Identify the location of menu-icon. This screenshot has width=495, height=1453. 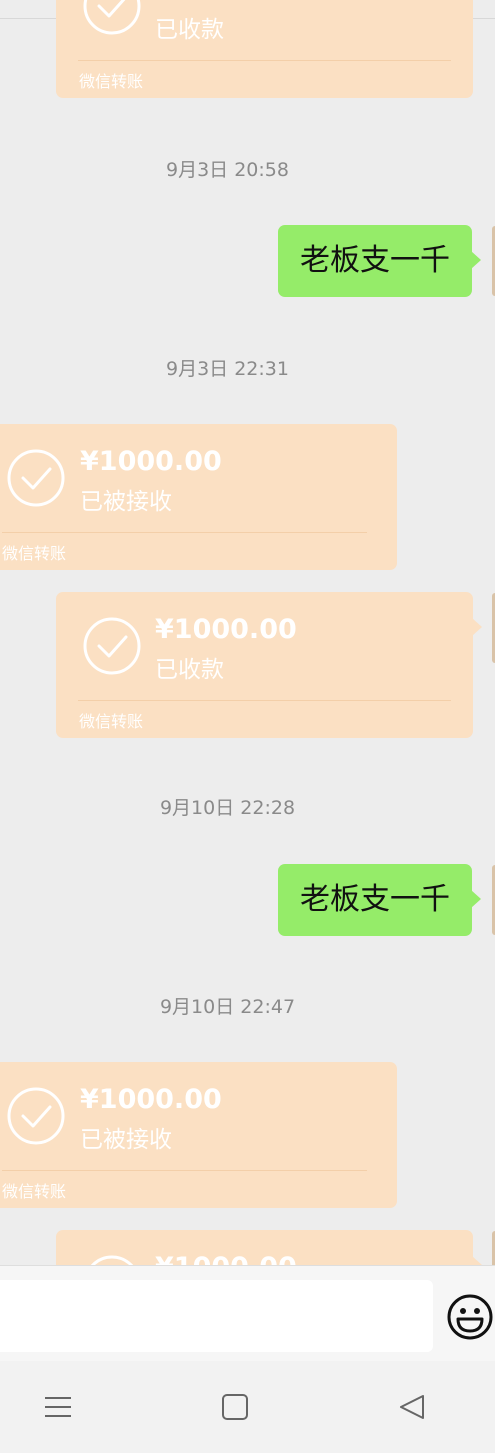
(58, 1407).